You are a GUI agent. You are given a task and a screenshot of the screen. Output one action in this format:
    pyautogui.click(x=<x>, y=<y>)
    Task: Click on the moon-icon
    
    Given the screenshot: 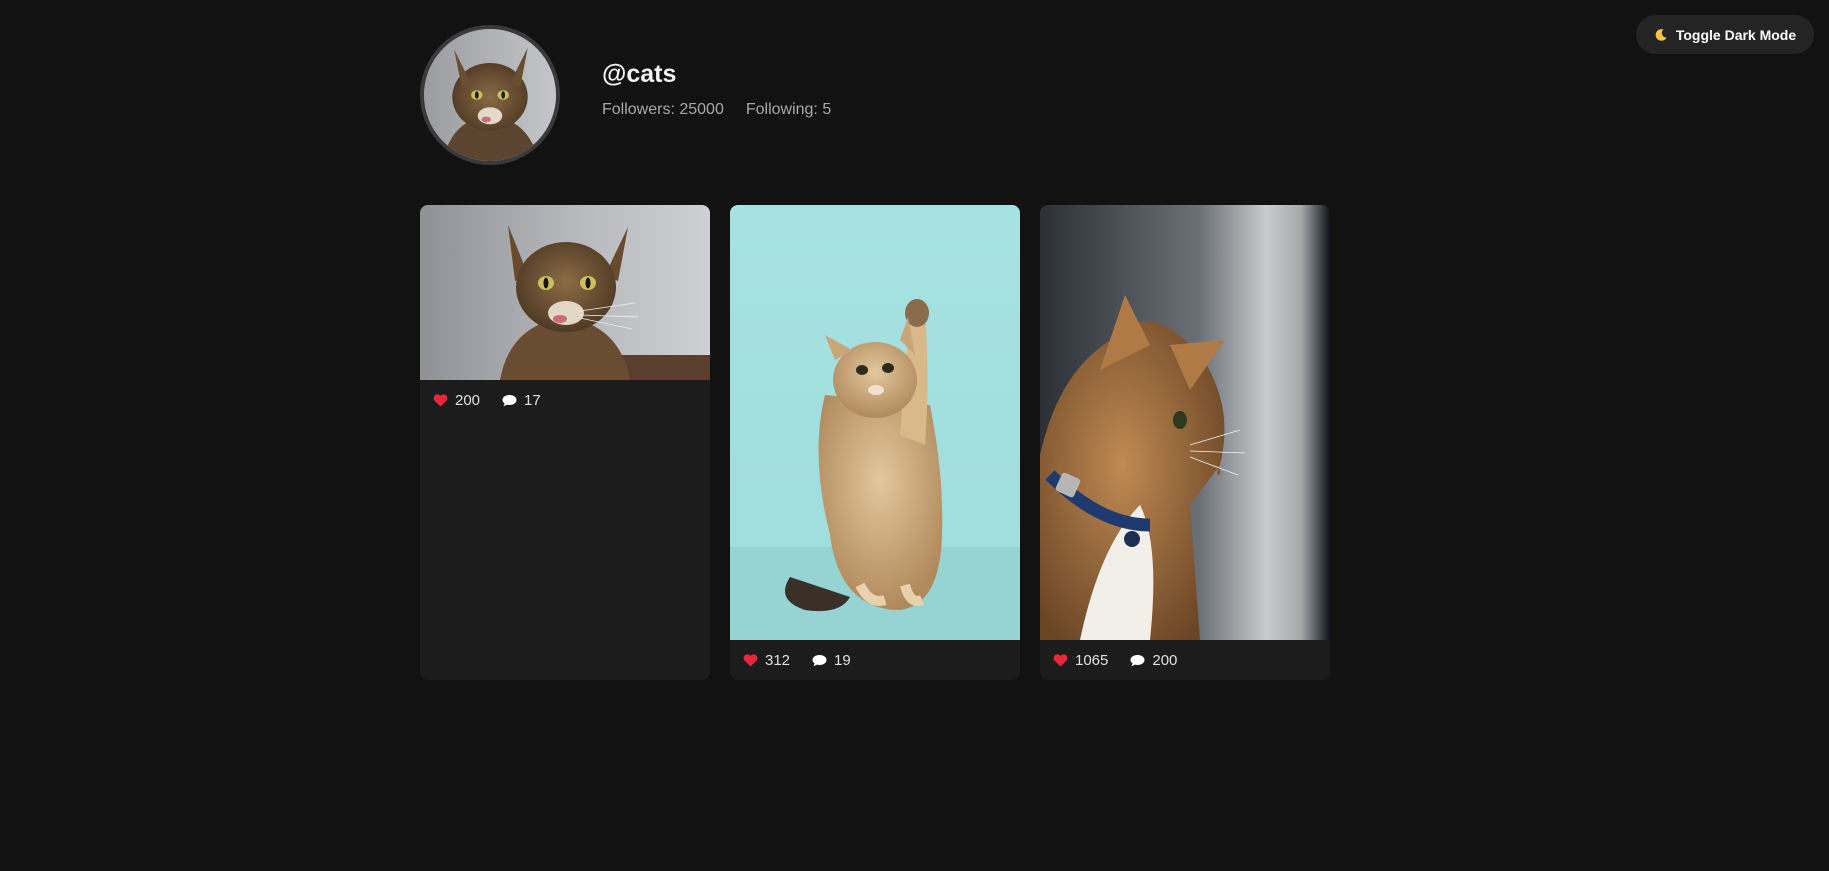 What is the action you would take?
    pyautogui.click(x=1661, y=35)
    